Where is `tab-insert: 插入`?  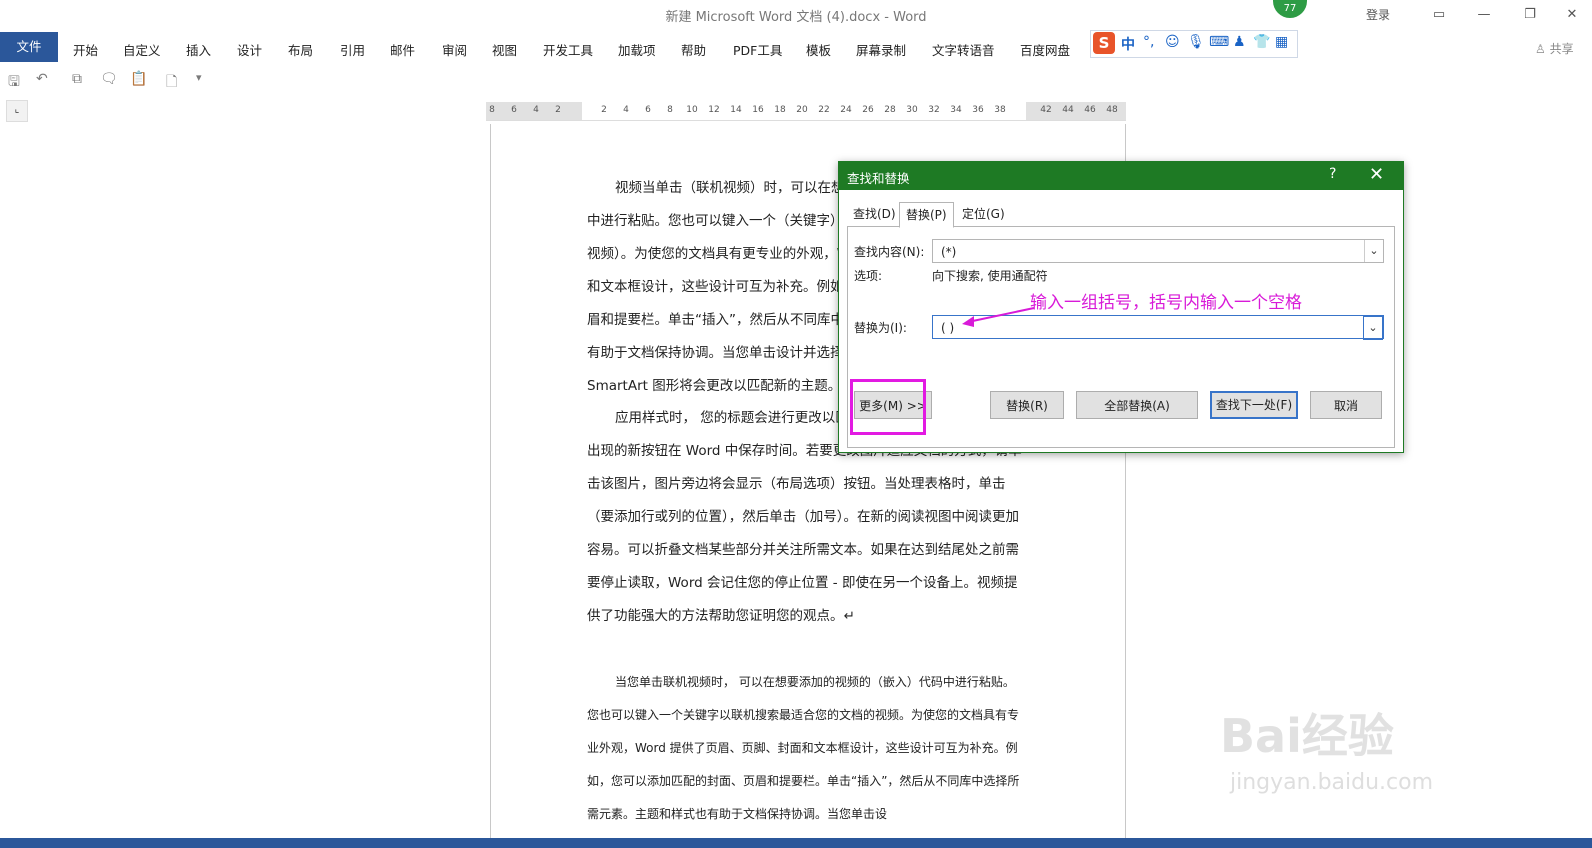
tab-insert: 插入 is located at coordinates (198, 49).